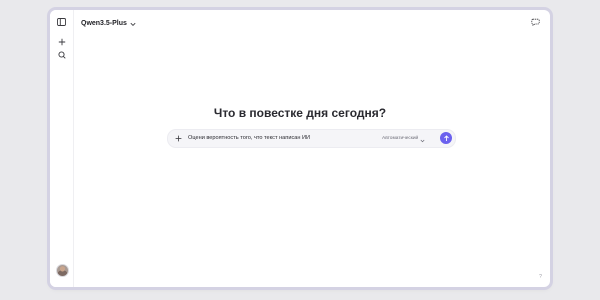  I want to click on send-button, so click(446, 138).